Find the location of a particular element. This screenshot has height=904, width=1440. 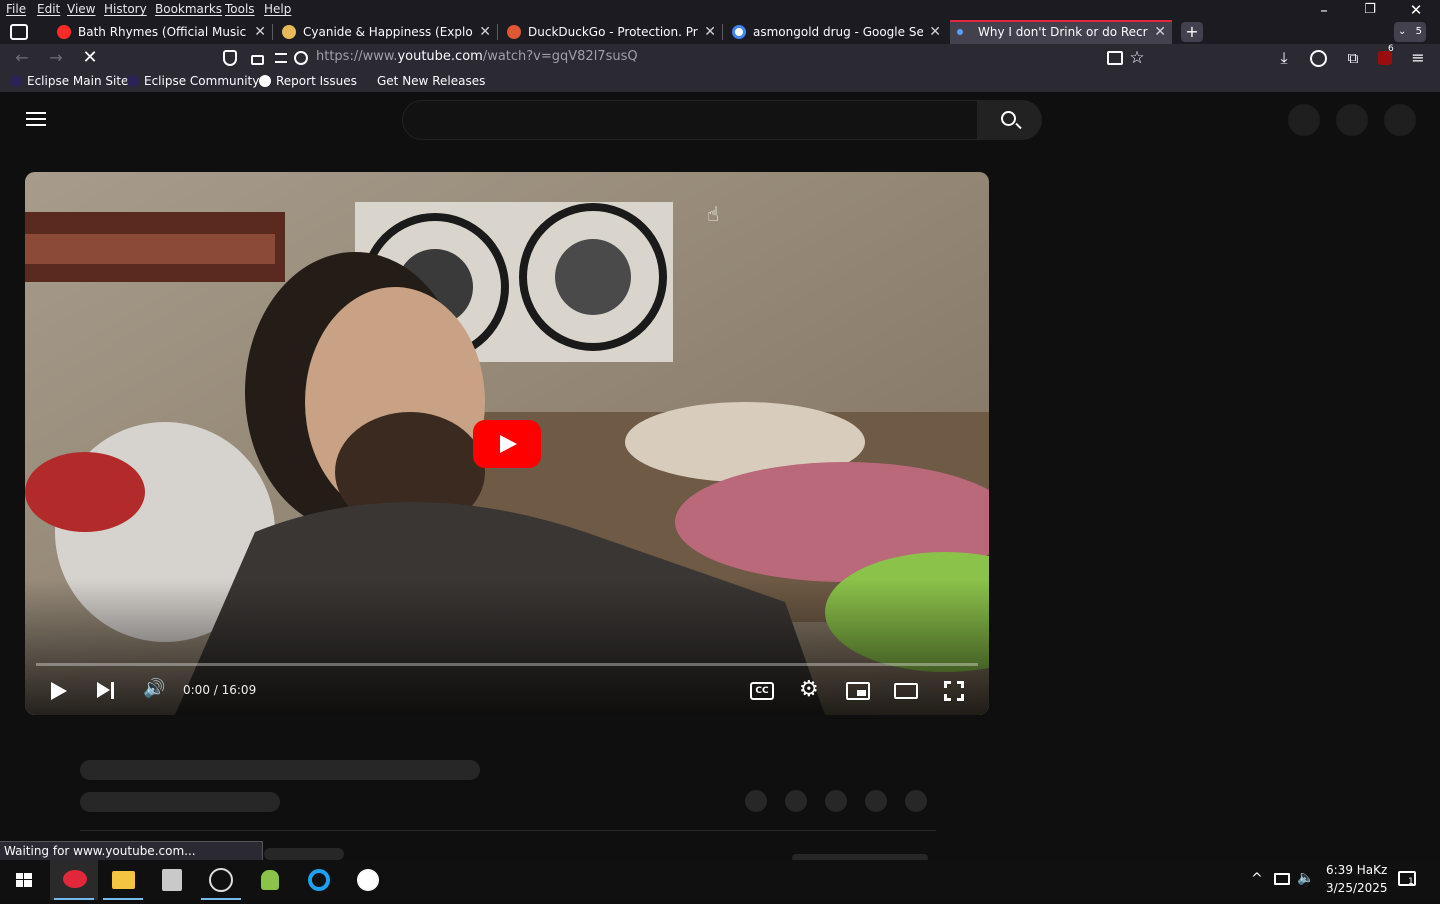

network-icon is located at coordinates (1282, 879).